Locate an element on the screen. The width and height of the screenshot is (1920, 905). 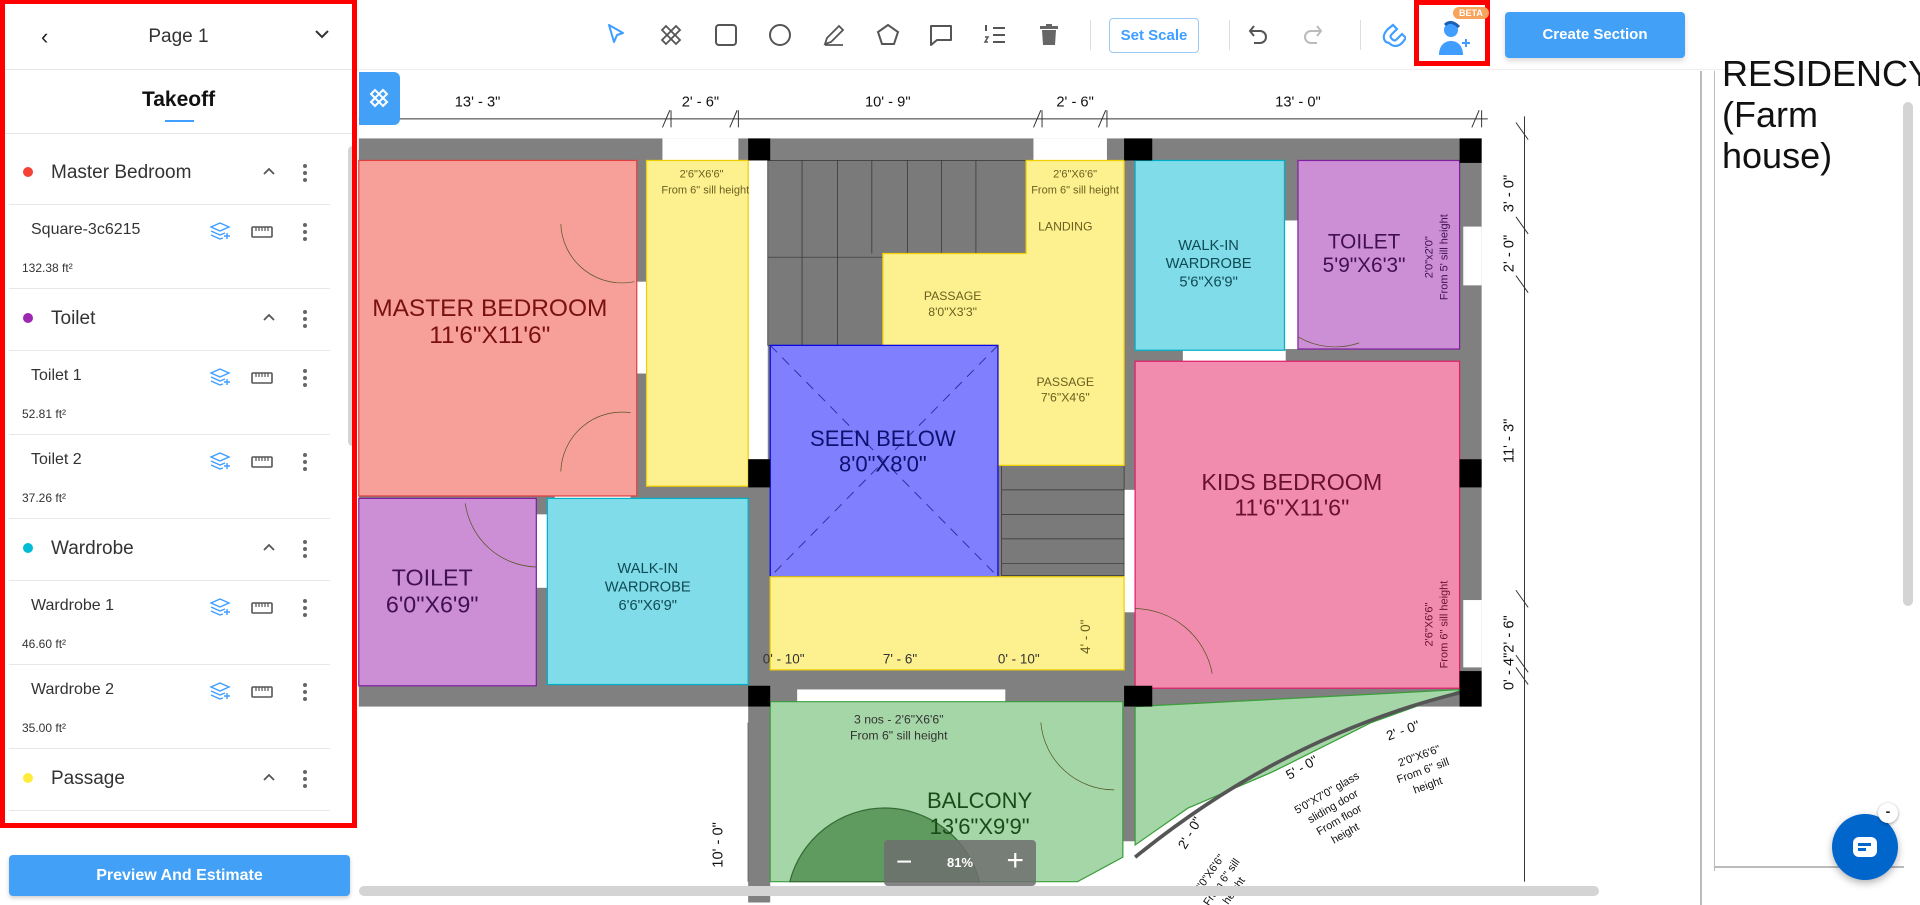
group-label: Master Bedroom is located at coordinates (121, 172).